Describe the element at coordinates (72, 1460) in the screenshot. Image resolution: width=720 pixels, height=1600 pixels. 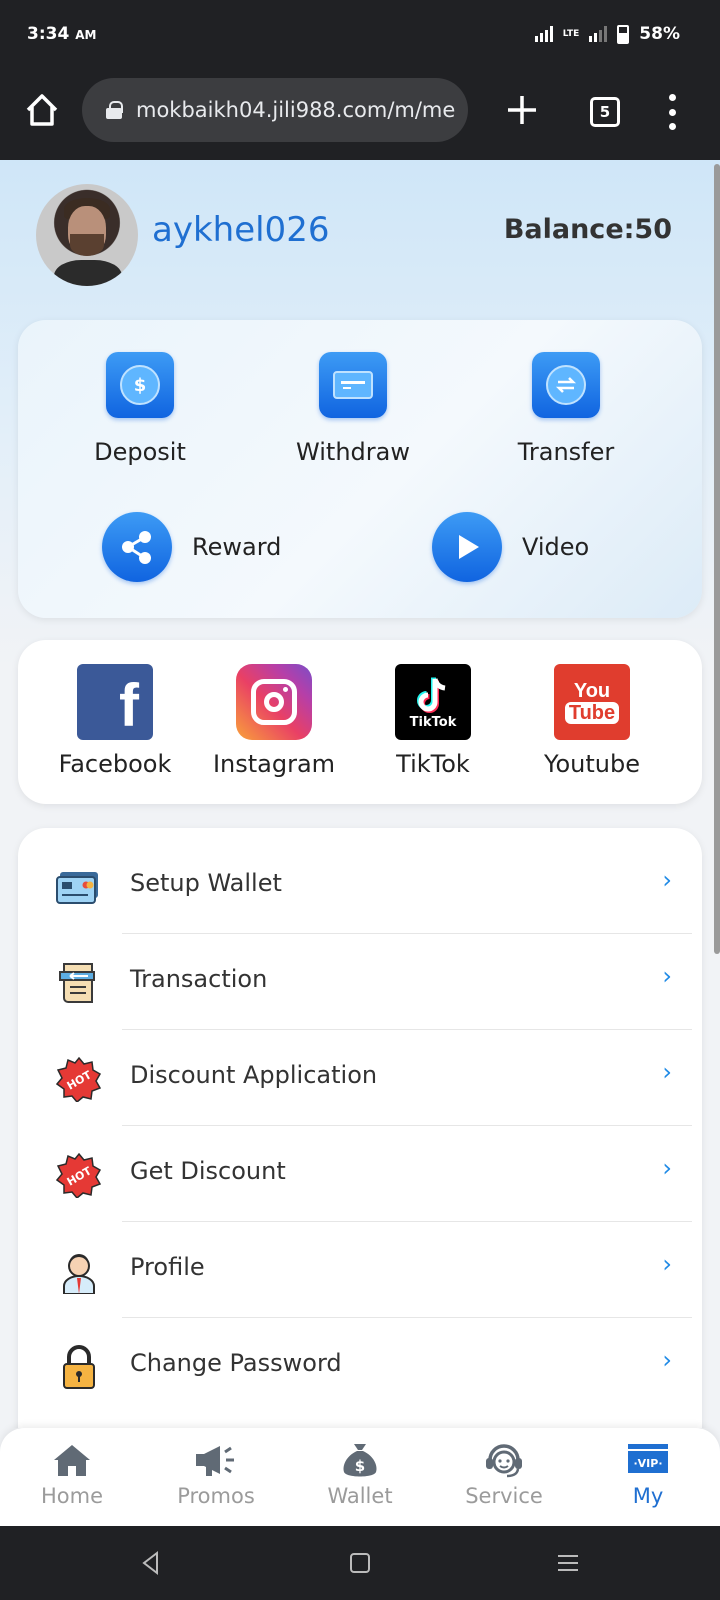
I see `home-icon` at that location.